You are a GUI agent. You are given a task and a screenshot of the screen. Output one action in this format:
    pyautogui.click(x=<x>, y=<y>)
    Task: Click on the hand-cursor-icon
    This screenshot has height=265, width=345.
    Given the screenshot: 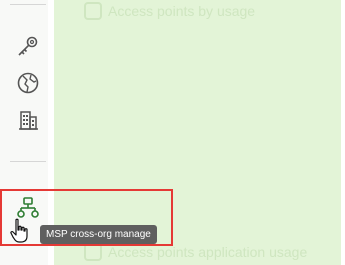 What is the action you would take?
    pyautogui.click(x=19, y=230)
    